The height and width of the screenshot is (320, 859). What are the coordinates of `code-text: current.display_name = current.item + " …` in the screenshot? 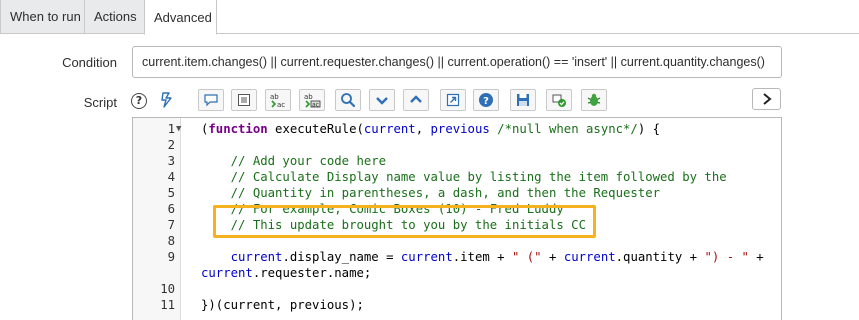 It's located at (482, 257).